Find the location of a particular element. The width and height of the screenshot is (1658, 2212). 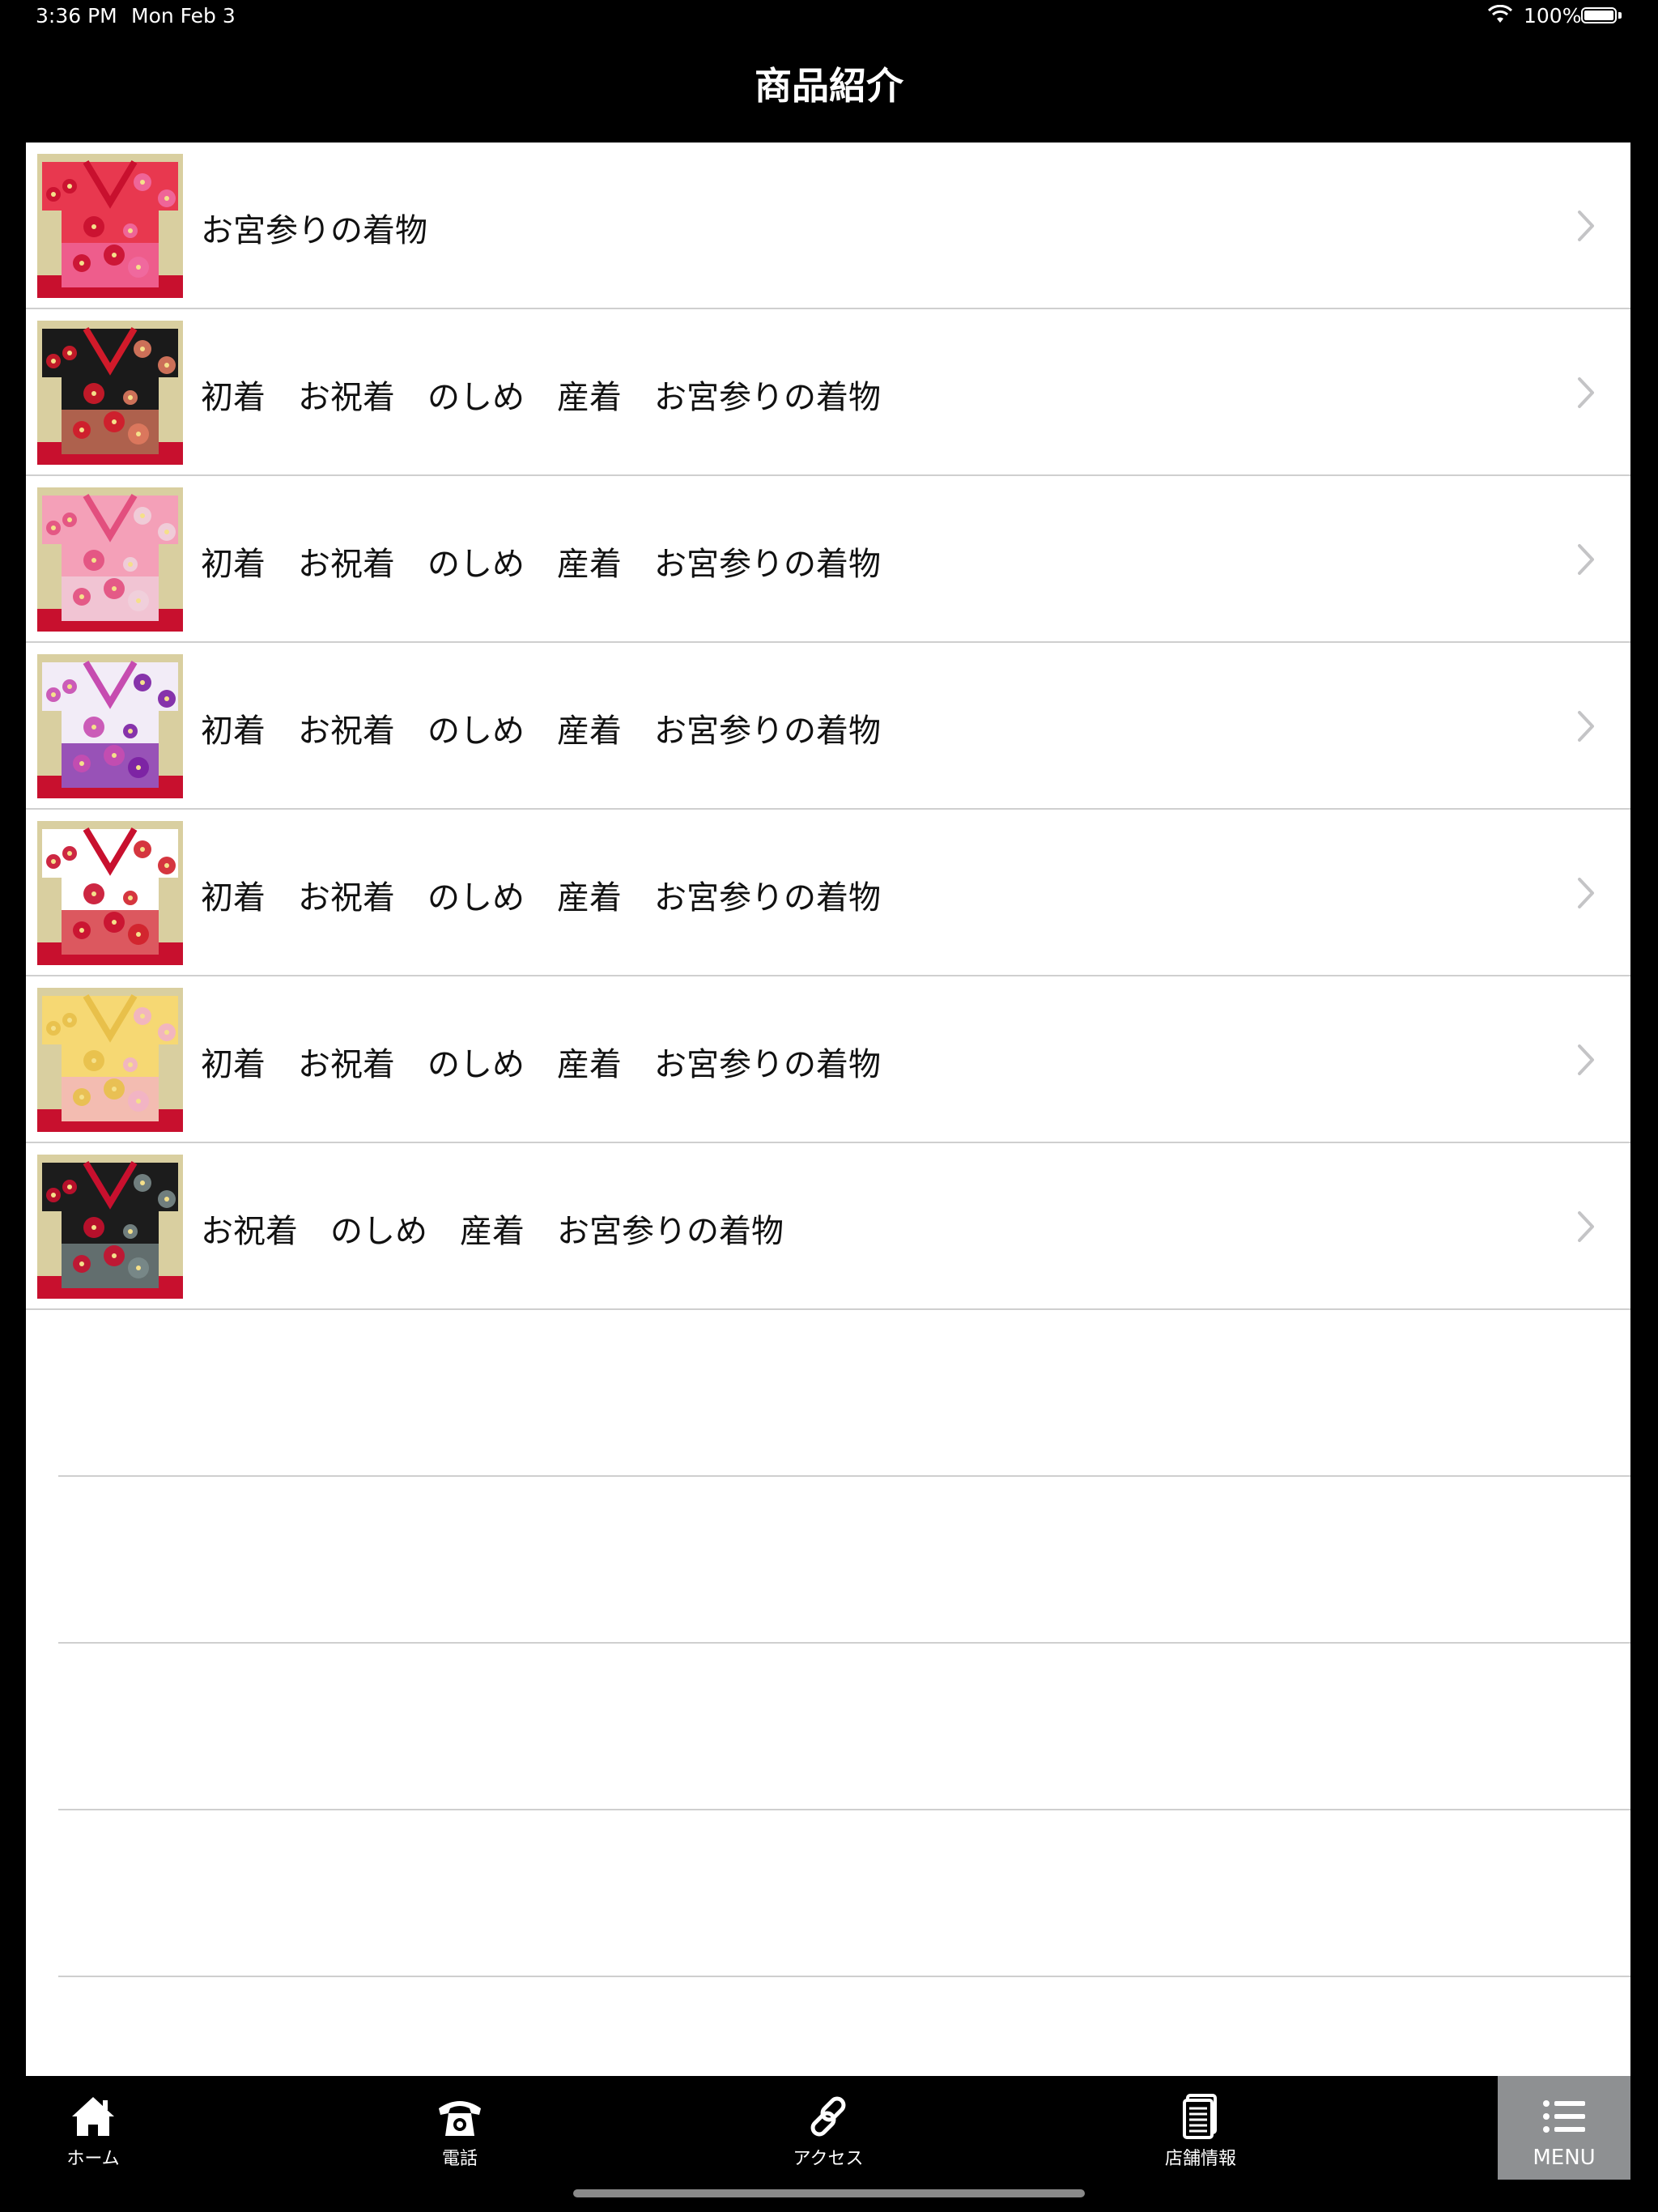

battery-percent: 100% is located at coordinates (1553, 16).